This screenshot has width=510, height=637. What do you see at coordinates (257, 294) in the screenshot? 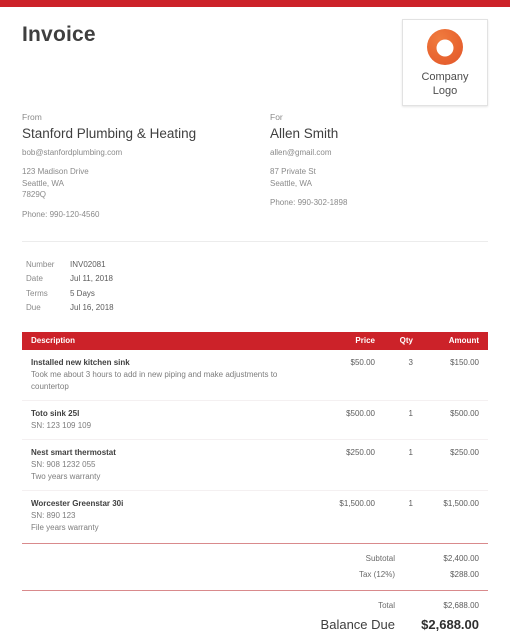
I see `meta-row: Terms 5 Days` at bounding box center [257, 294].